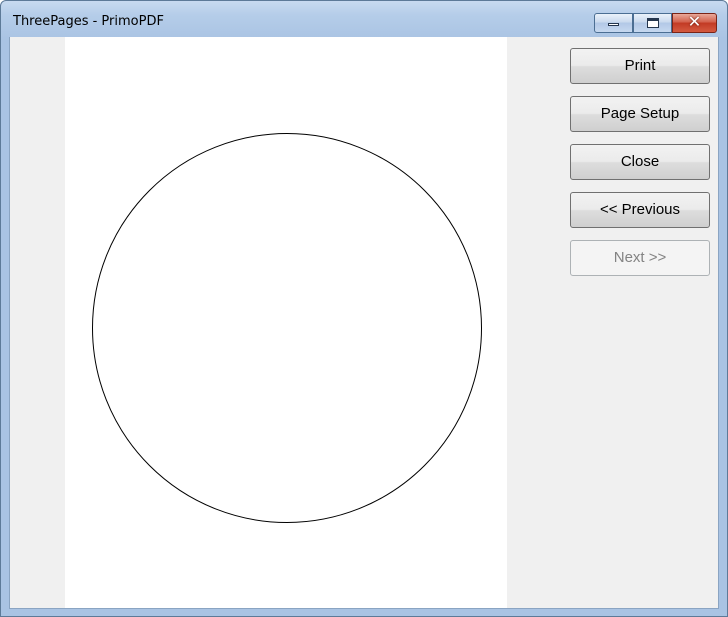 The image size is (728, 617). Describe the element at coordinates (640, 258) in the screenshot. I see `next-page-button: Next >>` at that location.